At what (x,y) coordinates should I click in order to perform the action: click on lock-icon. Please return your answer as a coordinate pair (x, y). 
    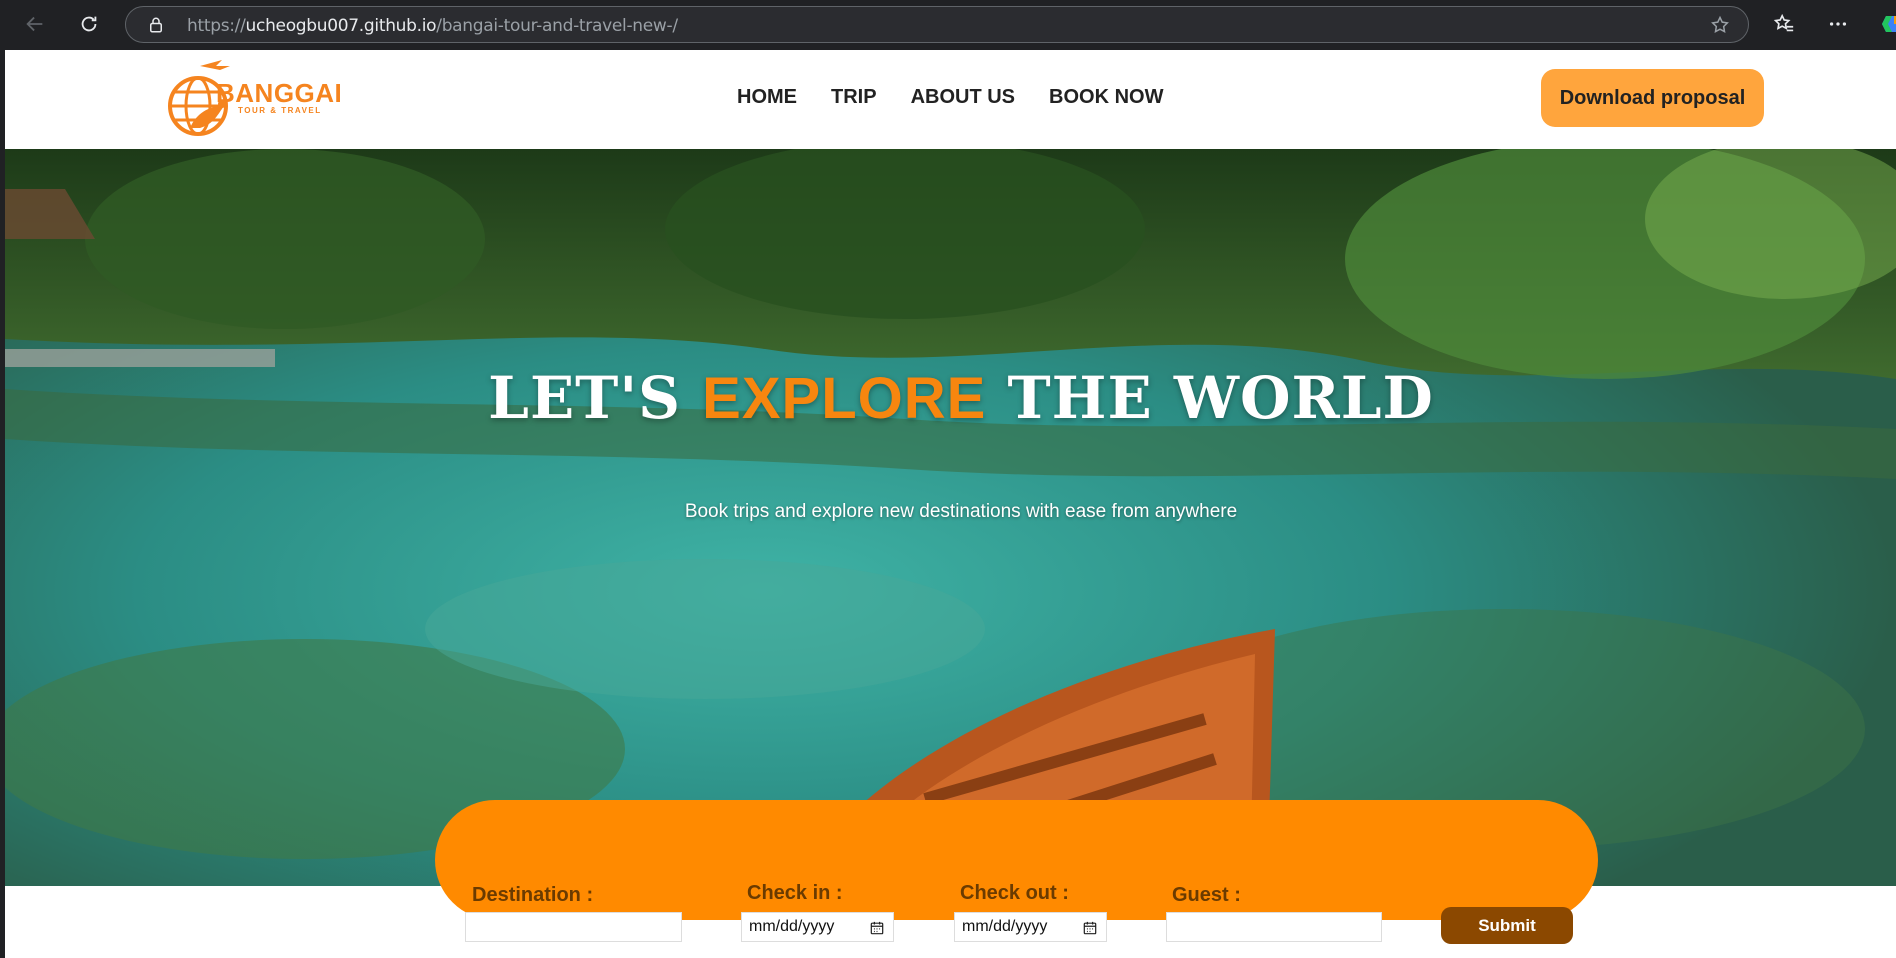
    Looking at the image, I should click on (156, 25).